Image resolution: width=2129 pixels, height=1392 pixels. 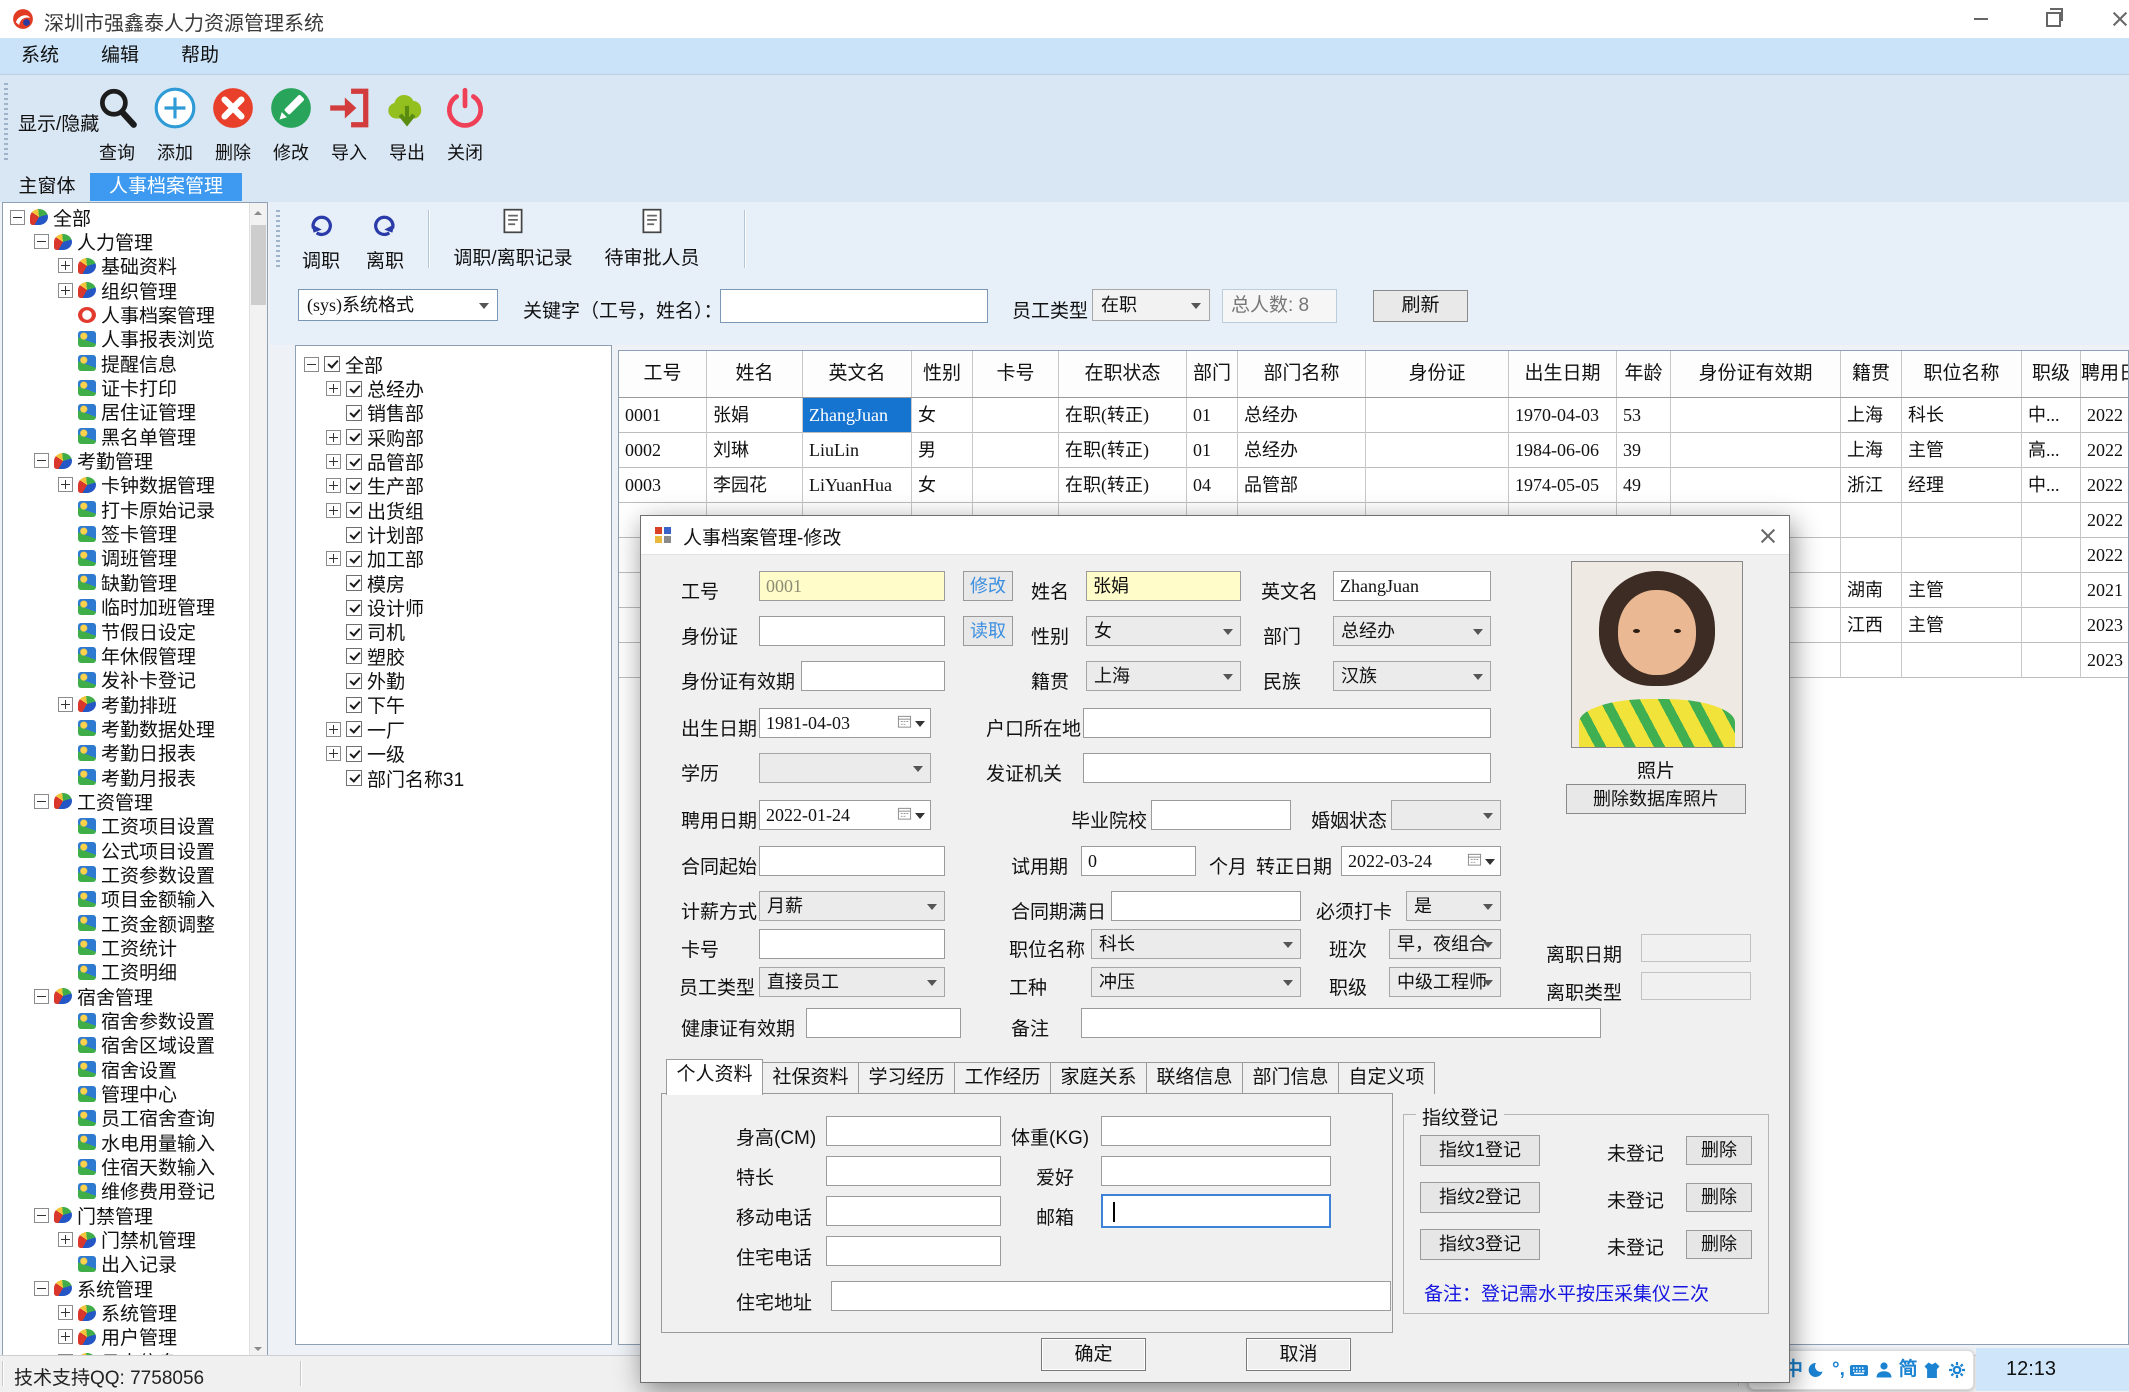 I want to click on tree-item: 计划部, so click(x=454, y=534).